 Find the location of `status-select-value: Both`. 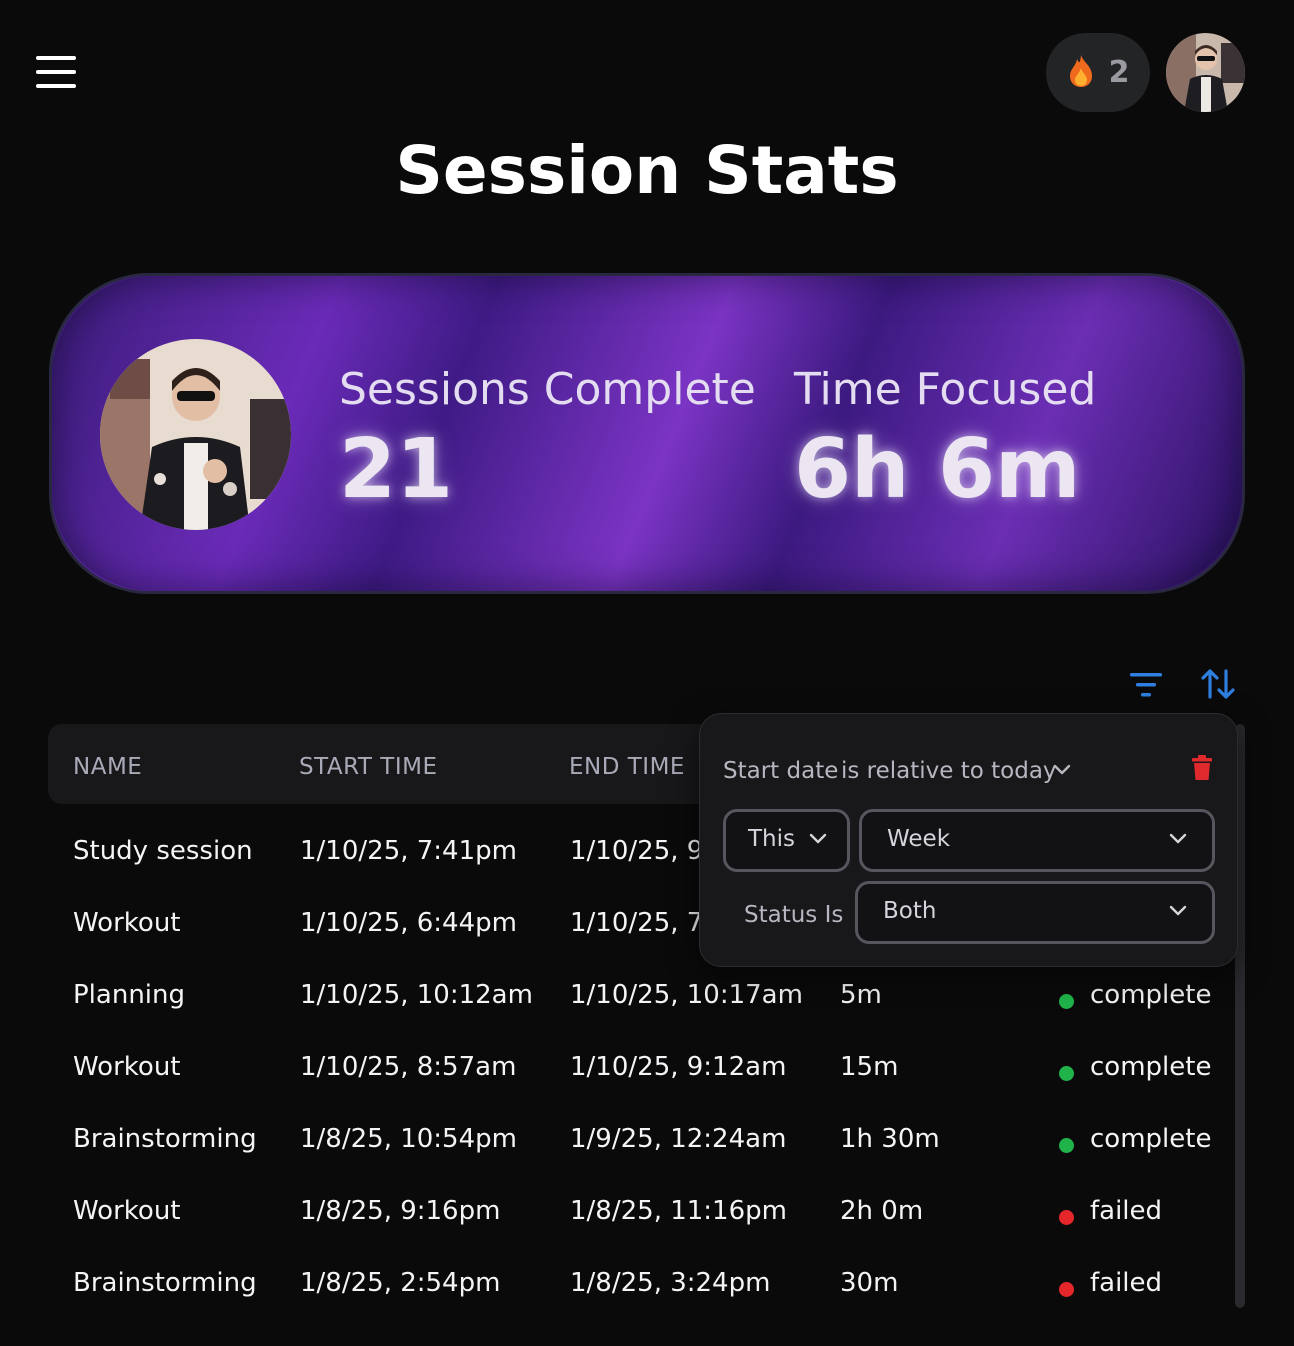

status-select-value: Both is located at coordinates (910, 911).